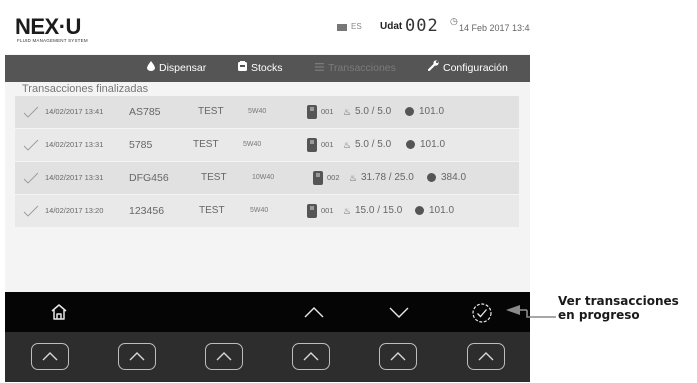 Image resolution: width=697 pixels, height=383 pixels. What do you see at coordinates (475, 68) in the screenshot?
I see `nav-configuracion-label: Configuración` at bounding box center [475, 68].